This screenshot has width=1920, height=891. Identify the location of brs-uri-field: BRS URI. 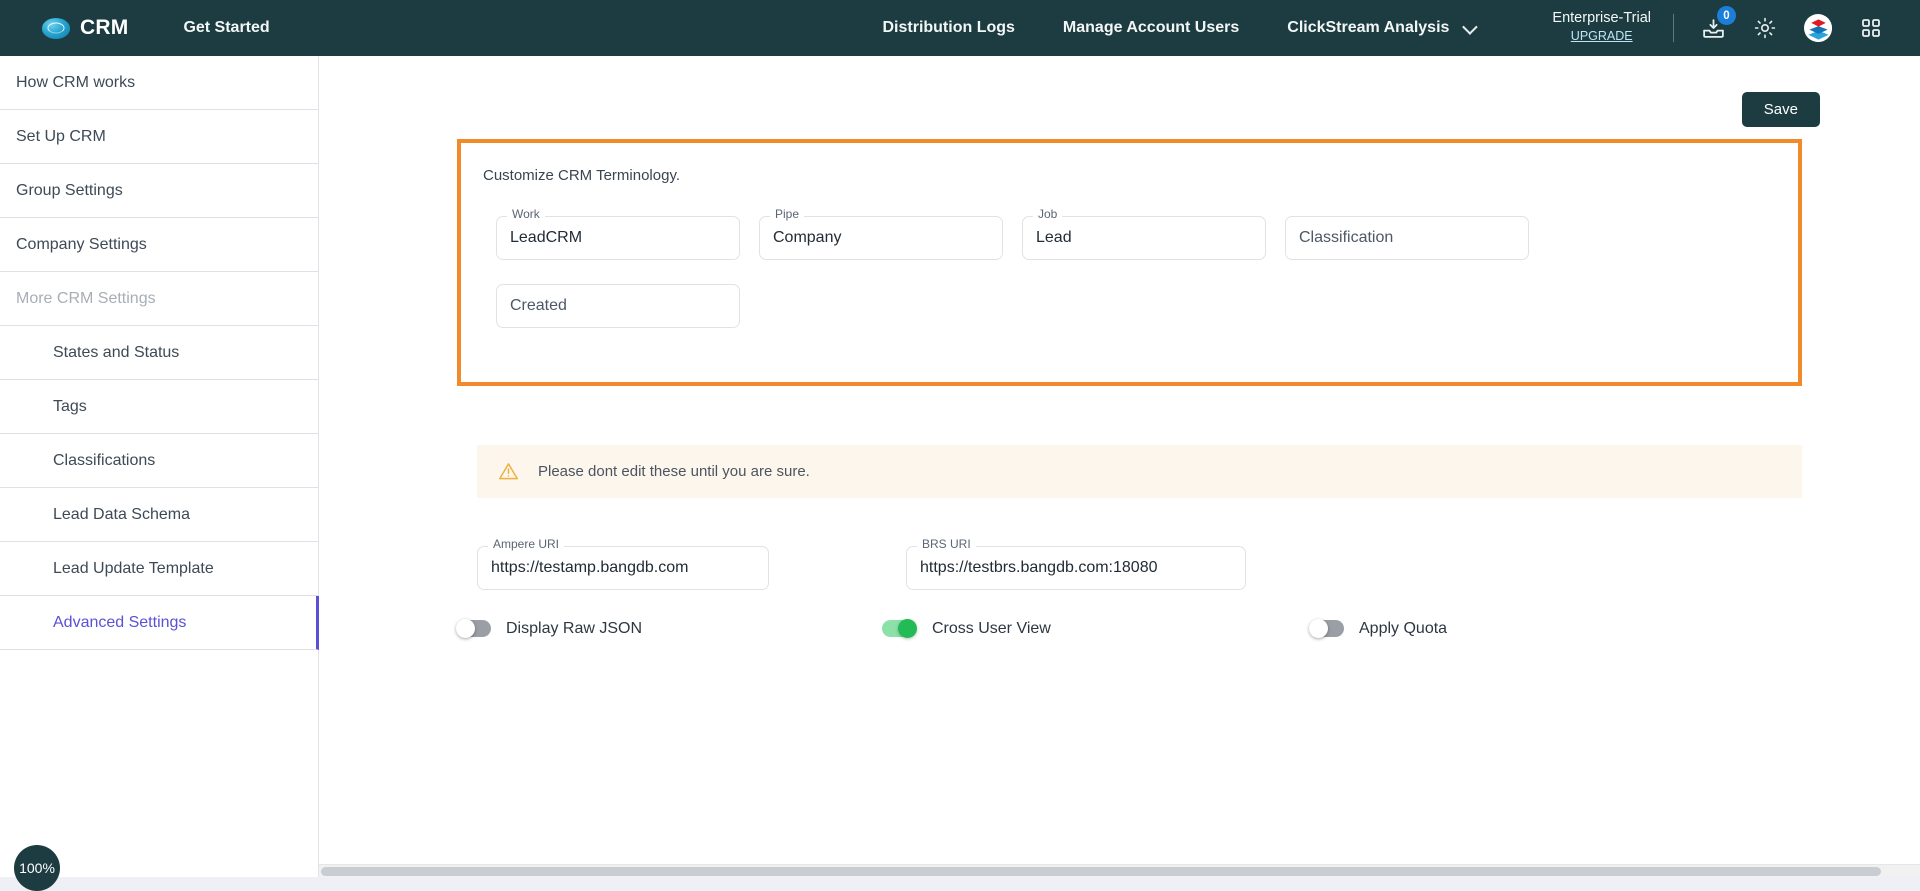
(1076, 564).